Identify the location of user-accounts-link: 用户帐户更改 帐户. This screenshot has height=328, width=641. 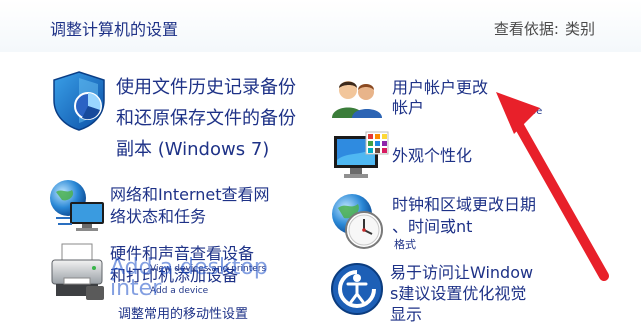
(440, 98).